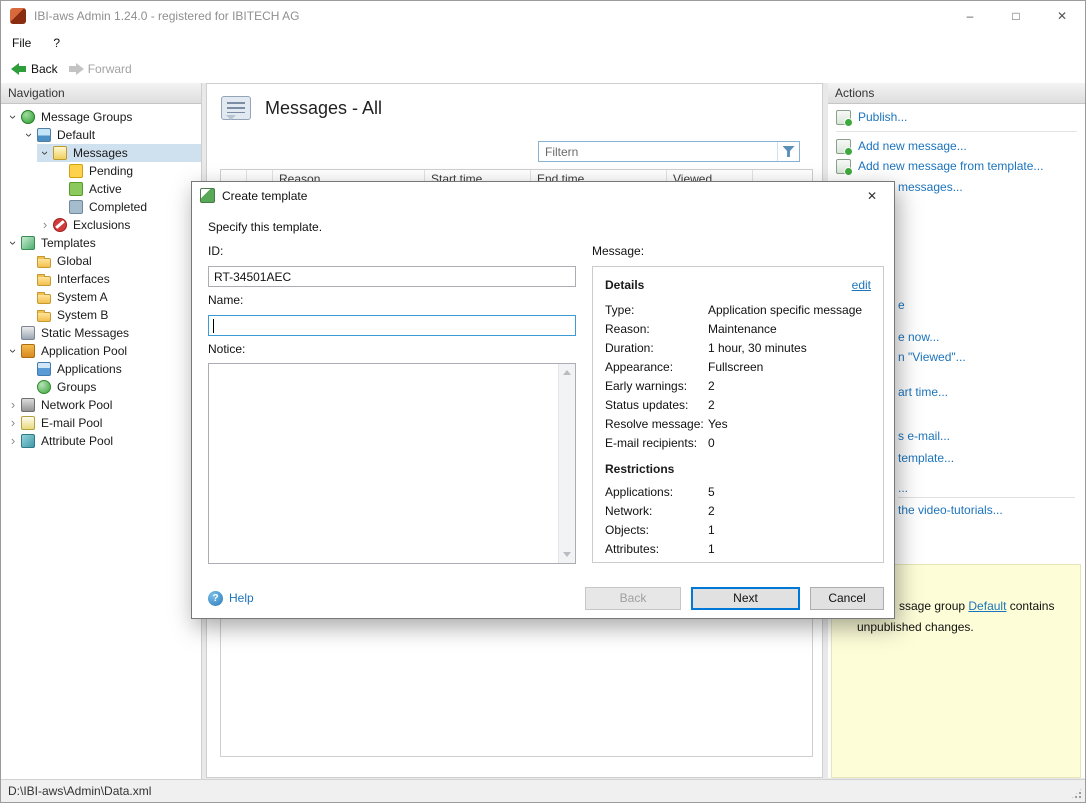  Describe the element at coordinates (745, 598) in the screenshot. I see `next-button: Next` at that location.